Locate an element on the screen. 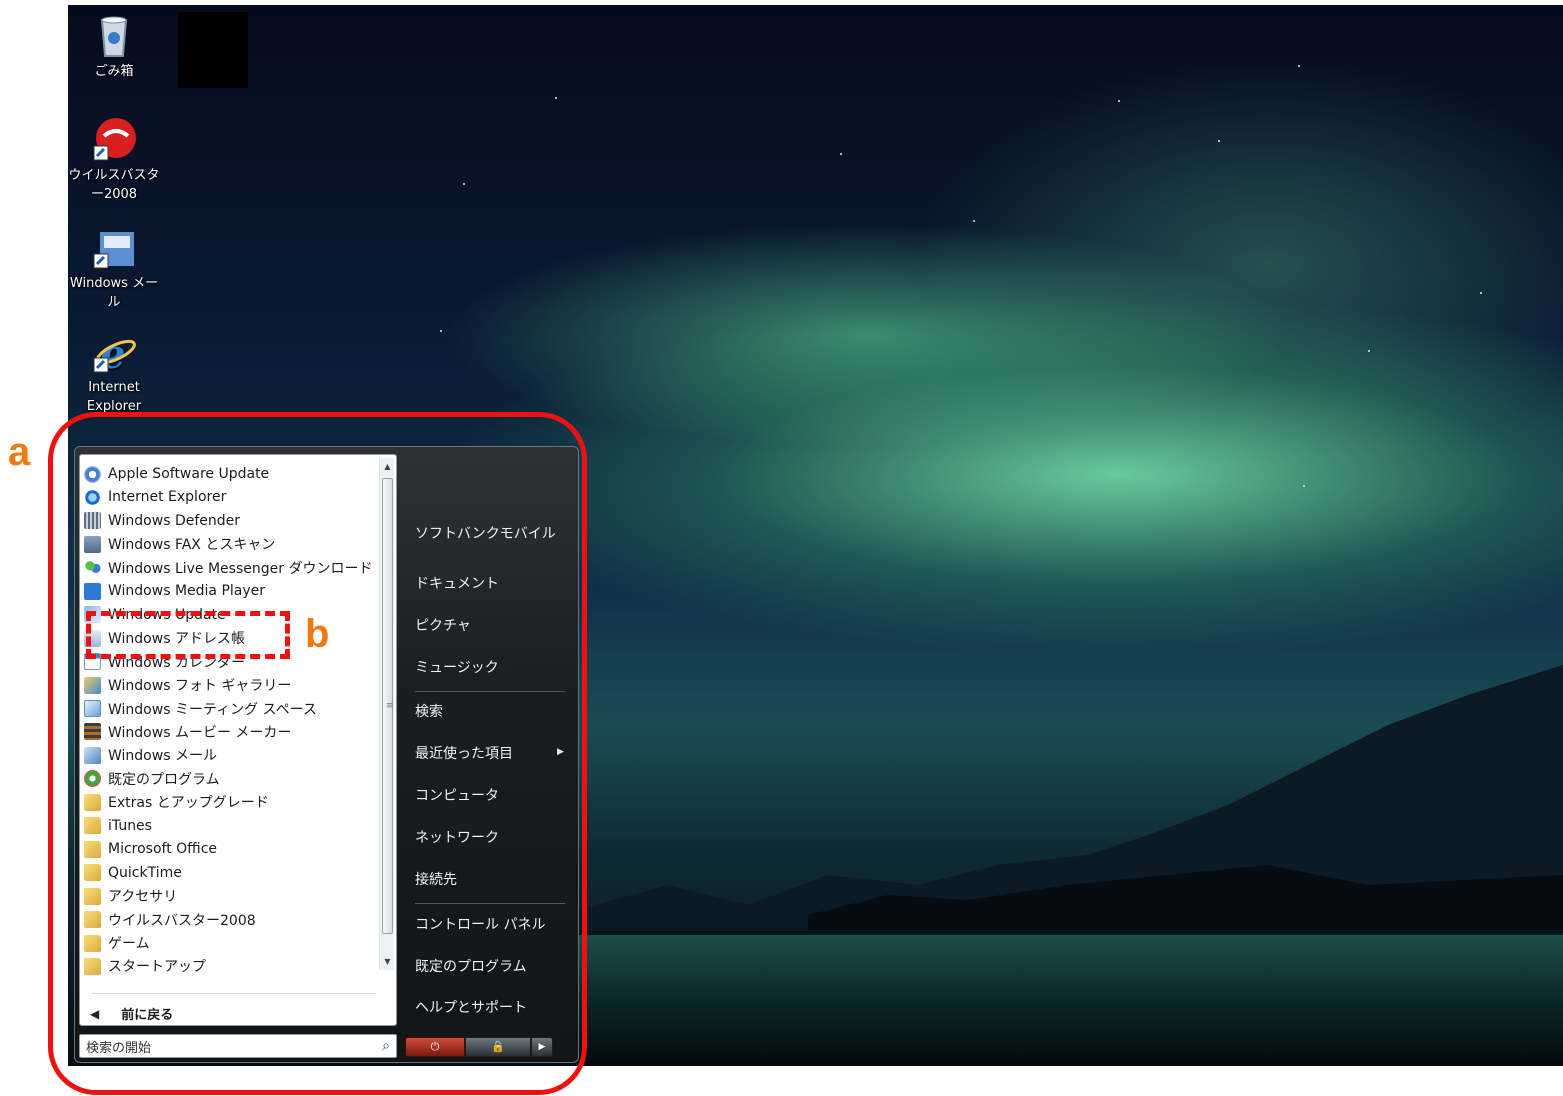 This screenshot has width=1563, height=1096. annotation-b-outline is located at coordinates (188, 635).